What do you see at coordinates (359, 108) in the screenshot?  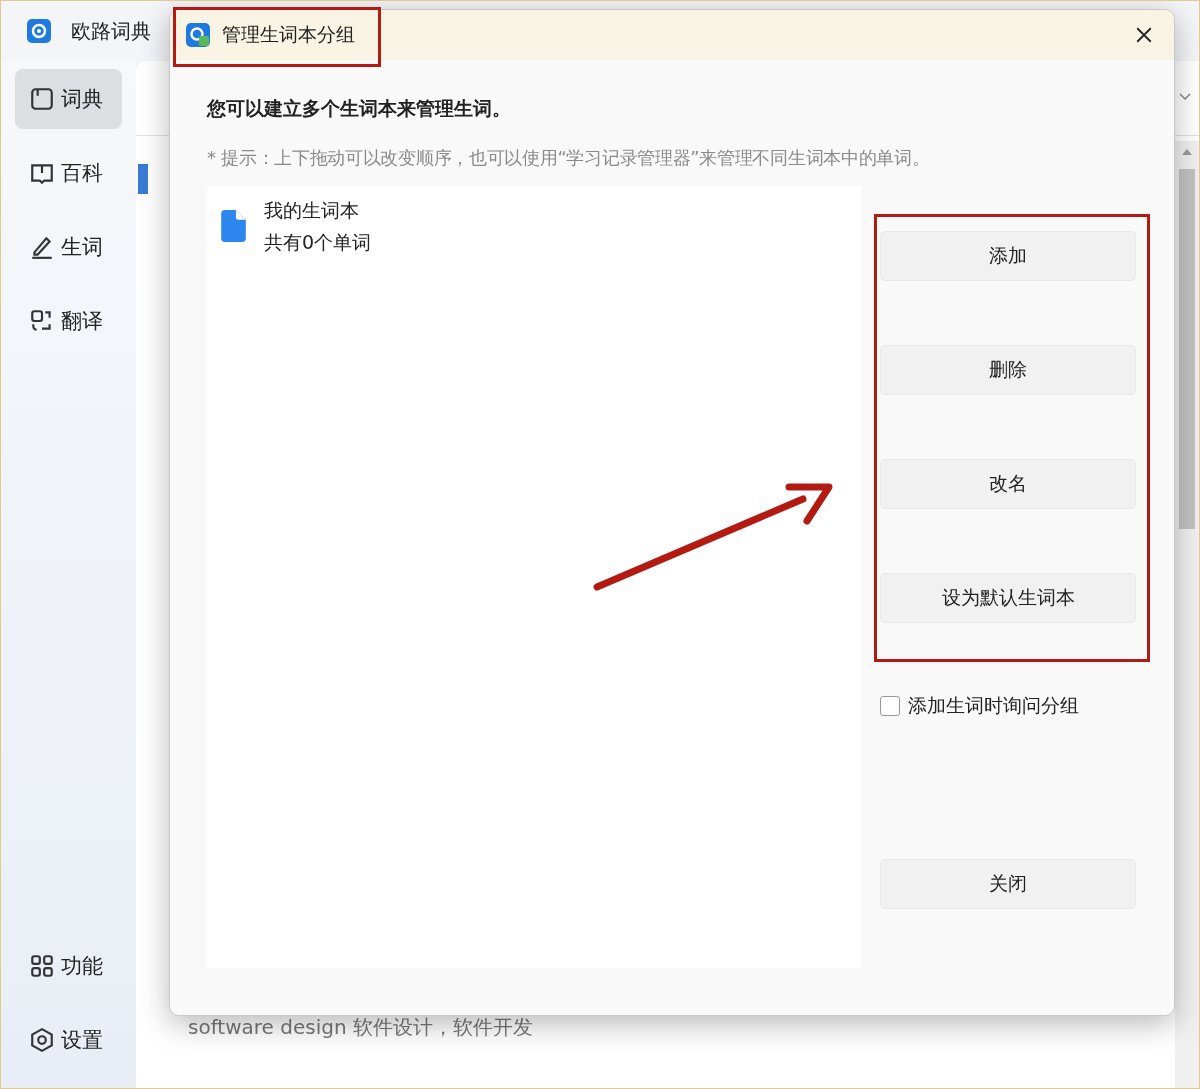 I see `dialog-heading: 您可以建立多个生词本来管理生词。` at bounding box center [359, 108].